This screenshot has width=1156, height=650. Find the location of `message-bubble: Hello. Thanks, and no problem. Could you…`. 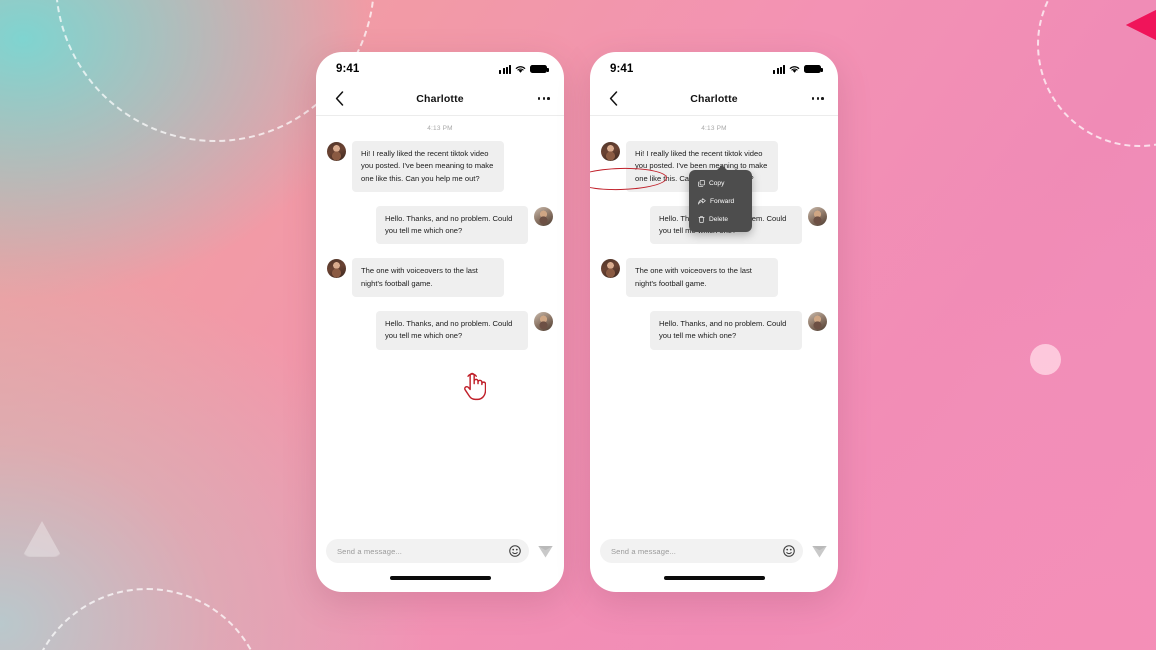

message-bubble: Hello. Thanks, and no problem. Could you… is located at coordinates (452, 225).